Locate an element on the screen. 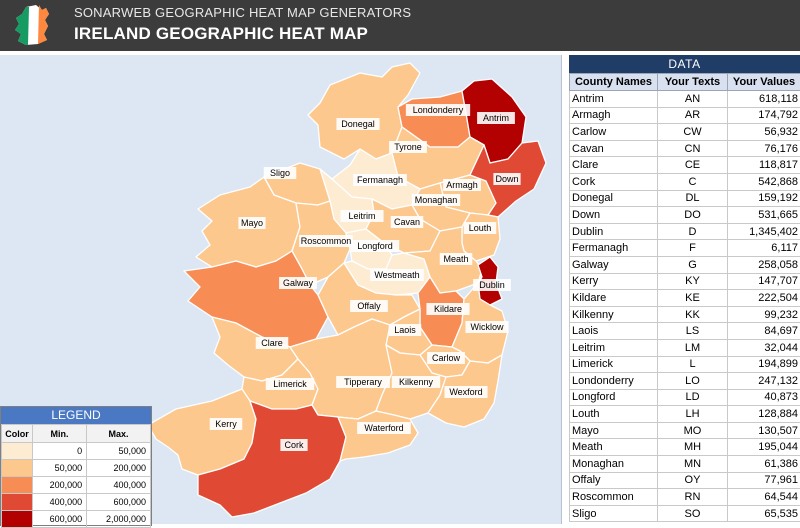 The image size is (800, 528). county-name-cell: Offaly is located at coordinates (614, 480).